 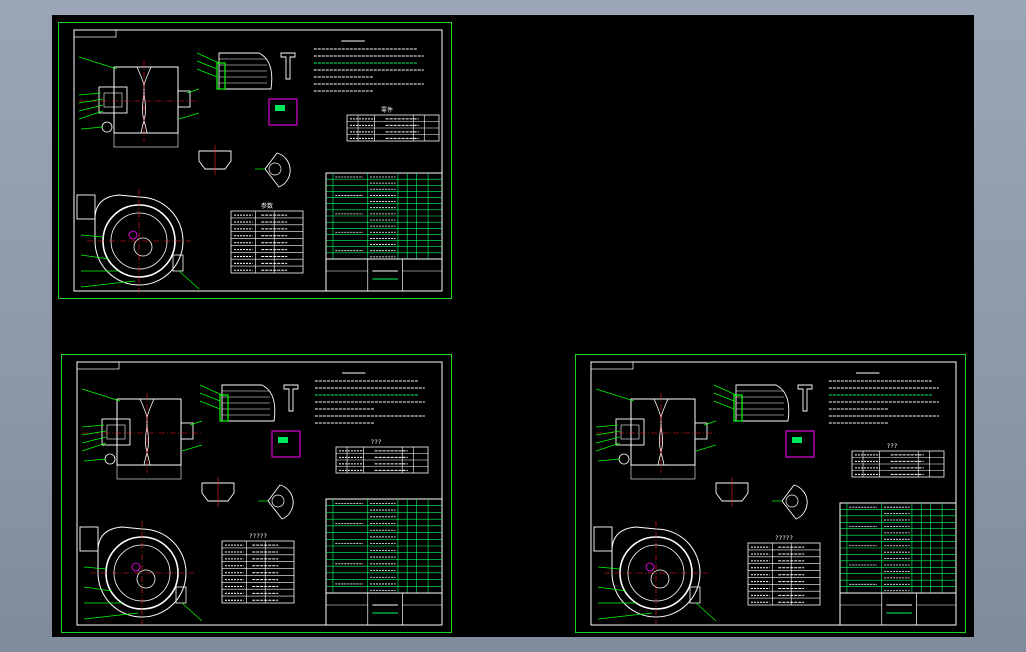 I want to click on sheet-label-box, so click(x=612, y=365).